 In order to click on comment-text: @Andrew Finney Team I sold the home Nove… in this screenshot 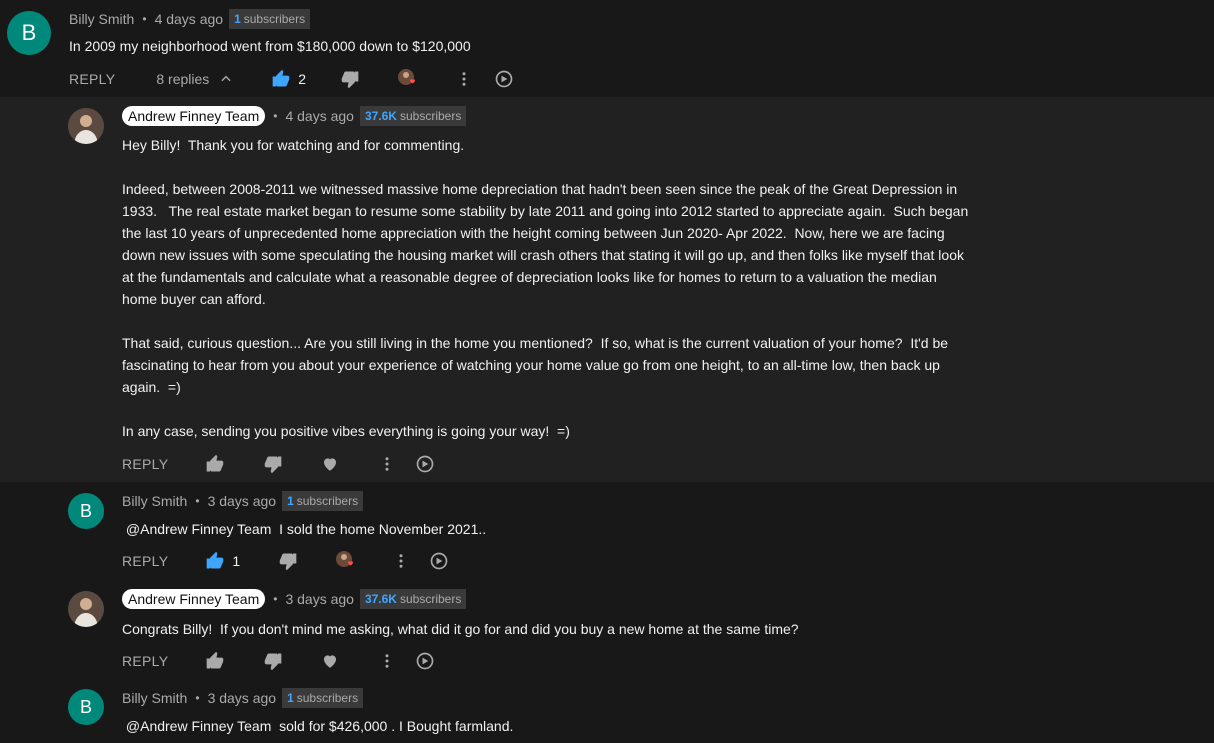, I will do `click(304, 529)`.